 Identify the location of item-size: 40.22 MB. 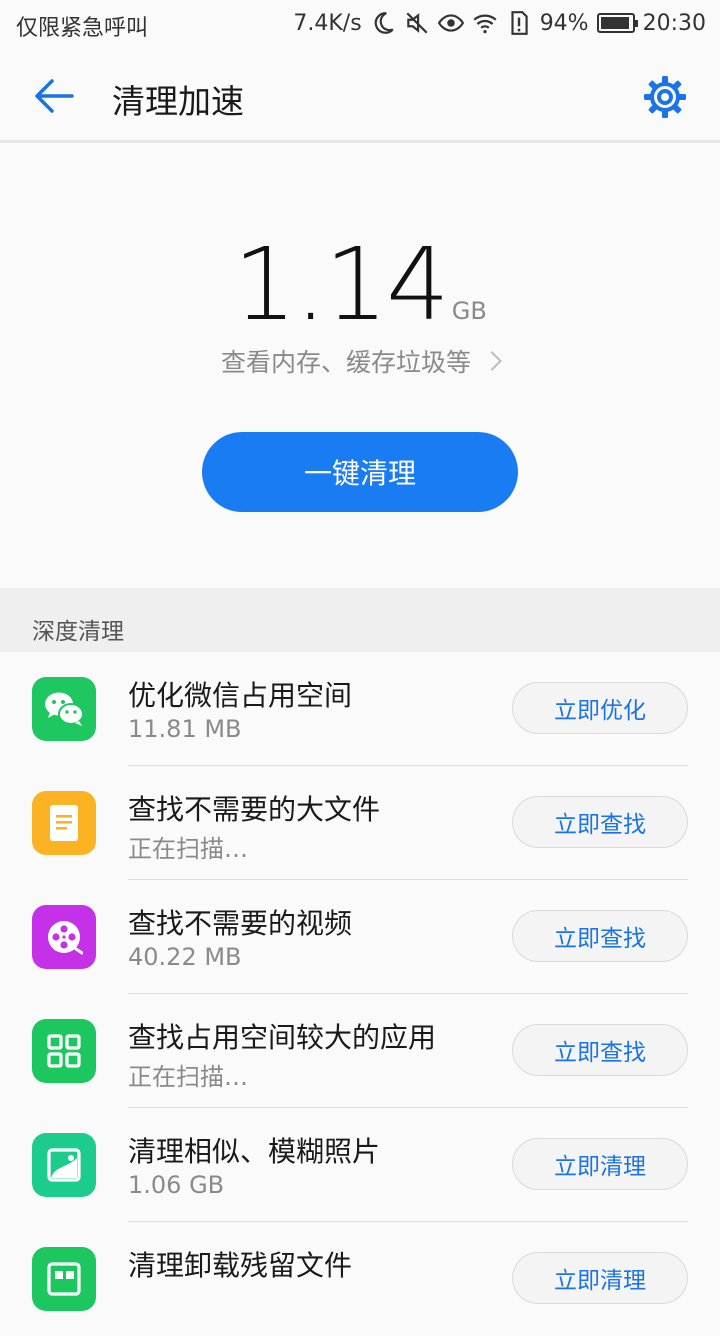
(185, 957).